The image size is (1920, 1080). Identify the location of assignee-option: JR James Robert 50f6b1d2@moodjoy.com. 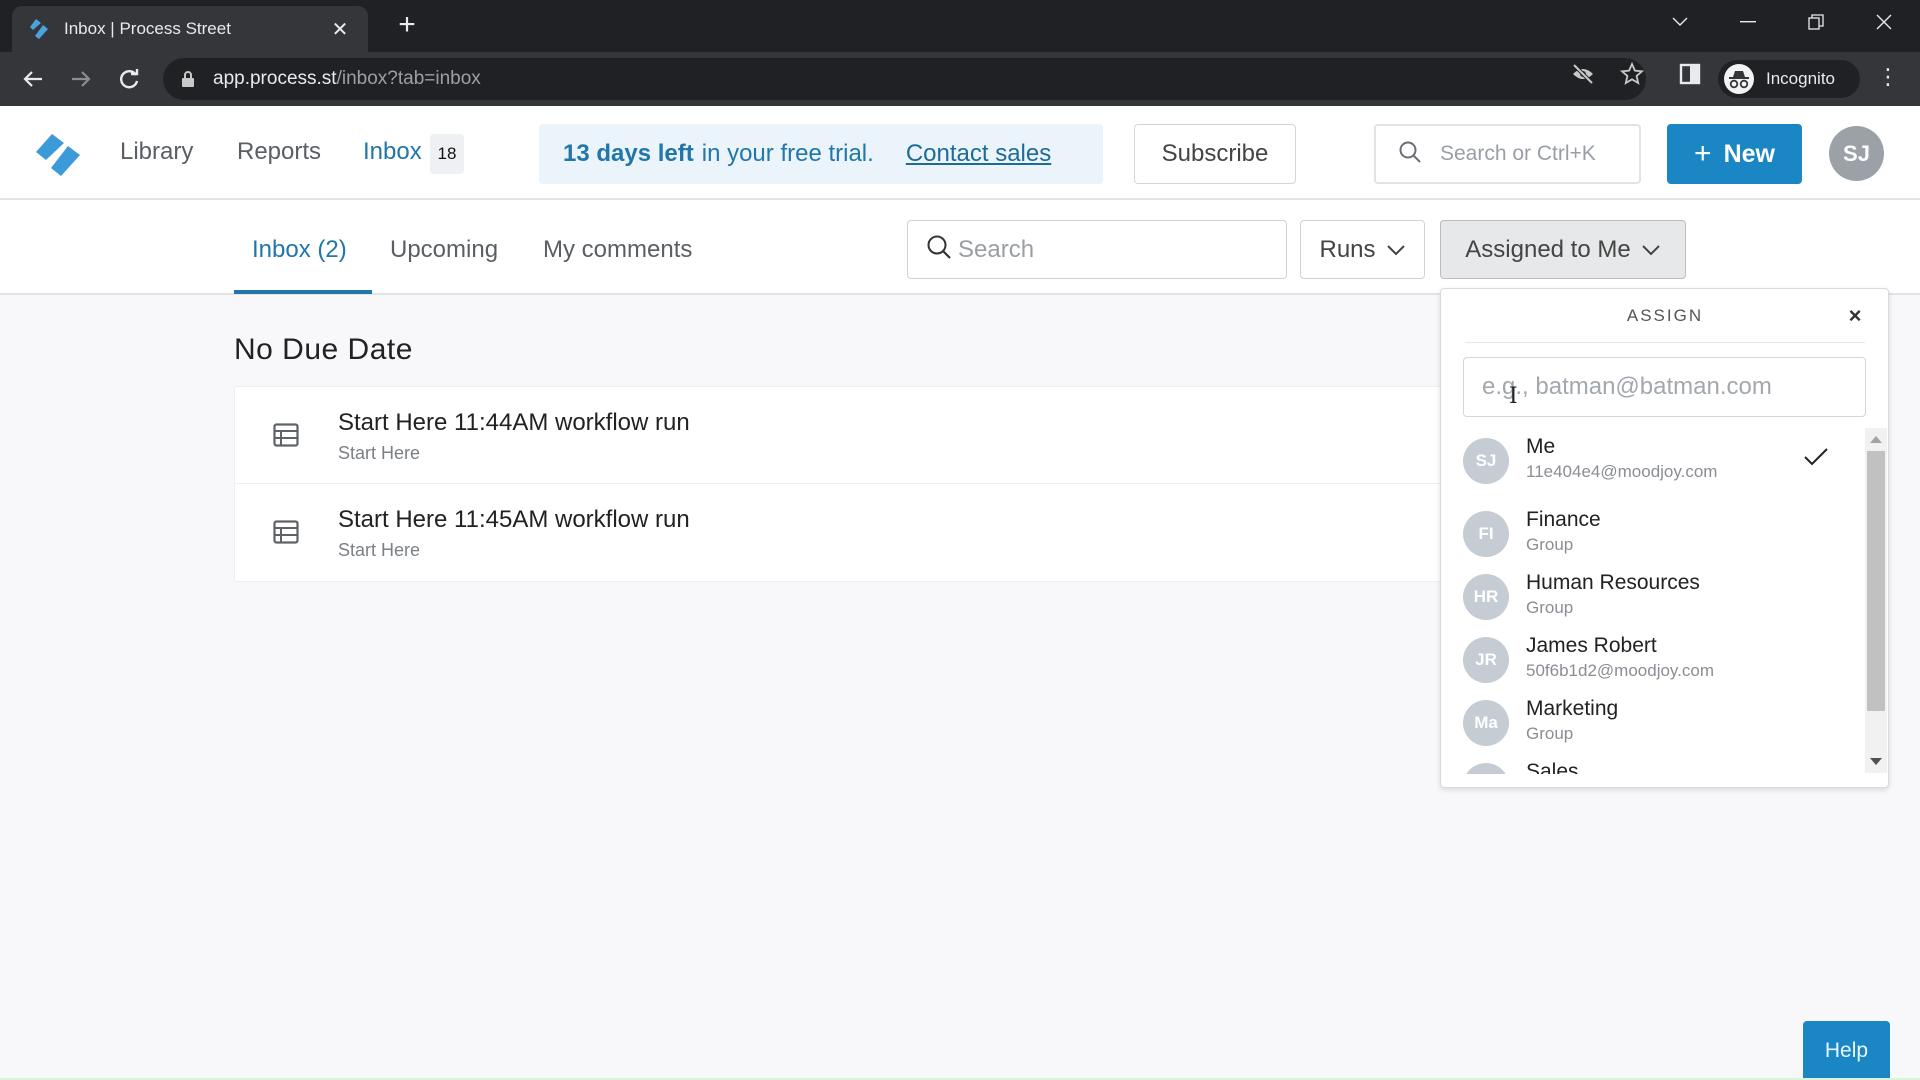
(1651, 659).